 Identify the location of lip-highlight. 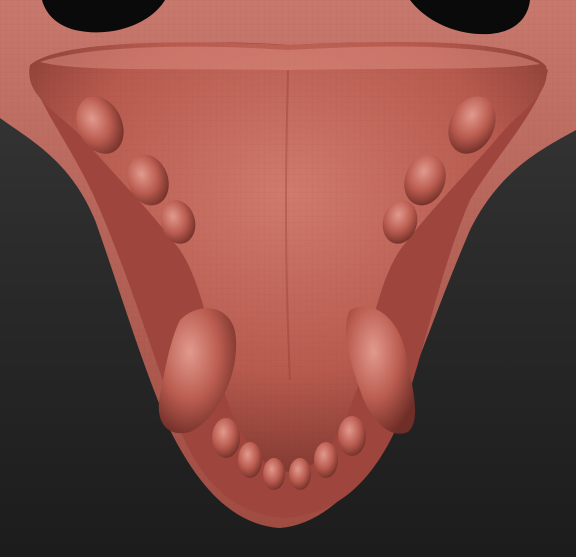
(290, 58).